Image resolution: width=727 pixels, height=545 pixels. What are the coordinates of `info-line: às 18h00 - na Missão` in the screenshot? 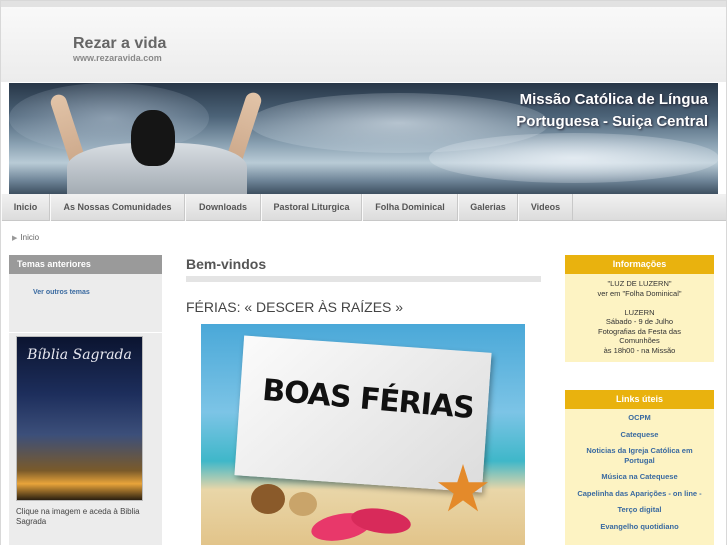 It's located at (639, 350).